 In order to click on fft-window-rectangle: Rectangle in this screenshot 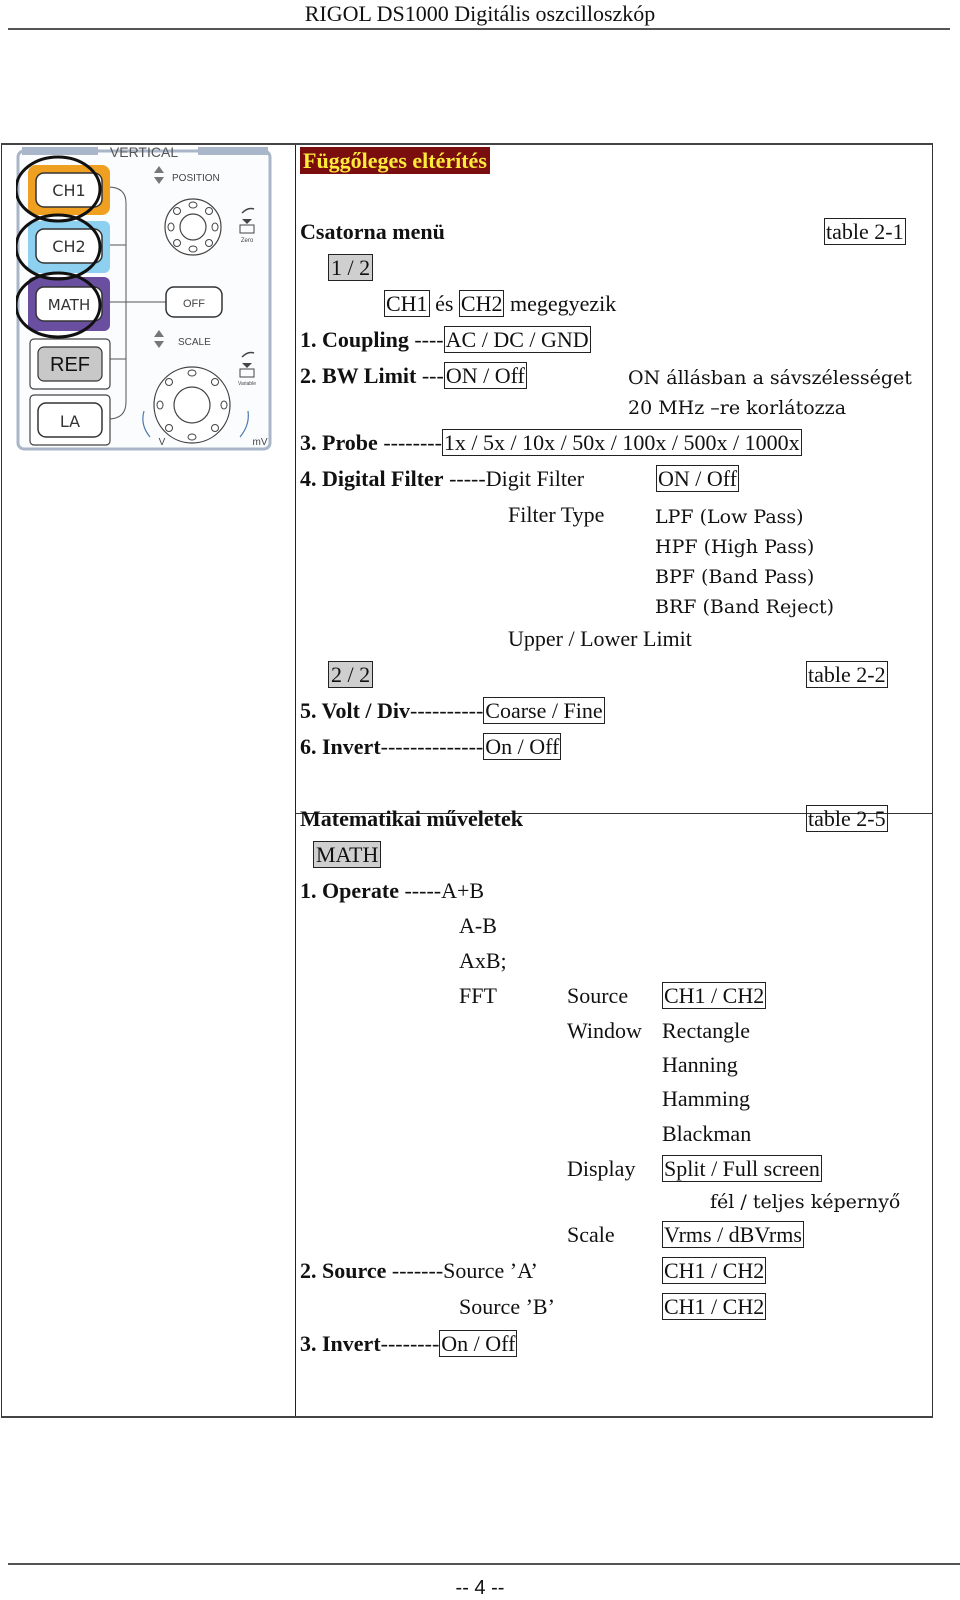, I will do `click(706, 1030)`.